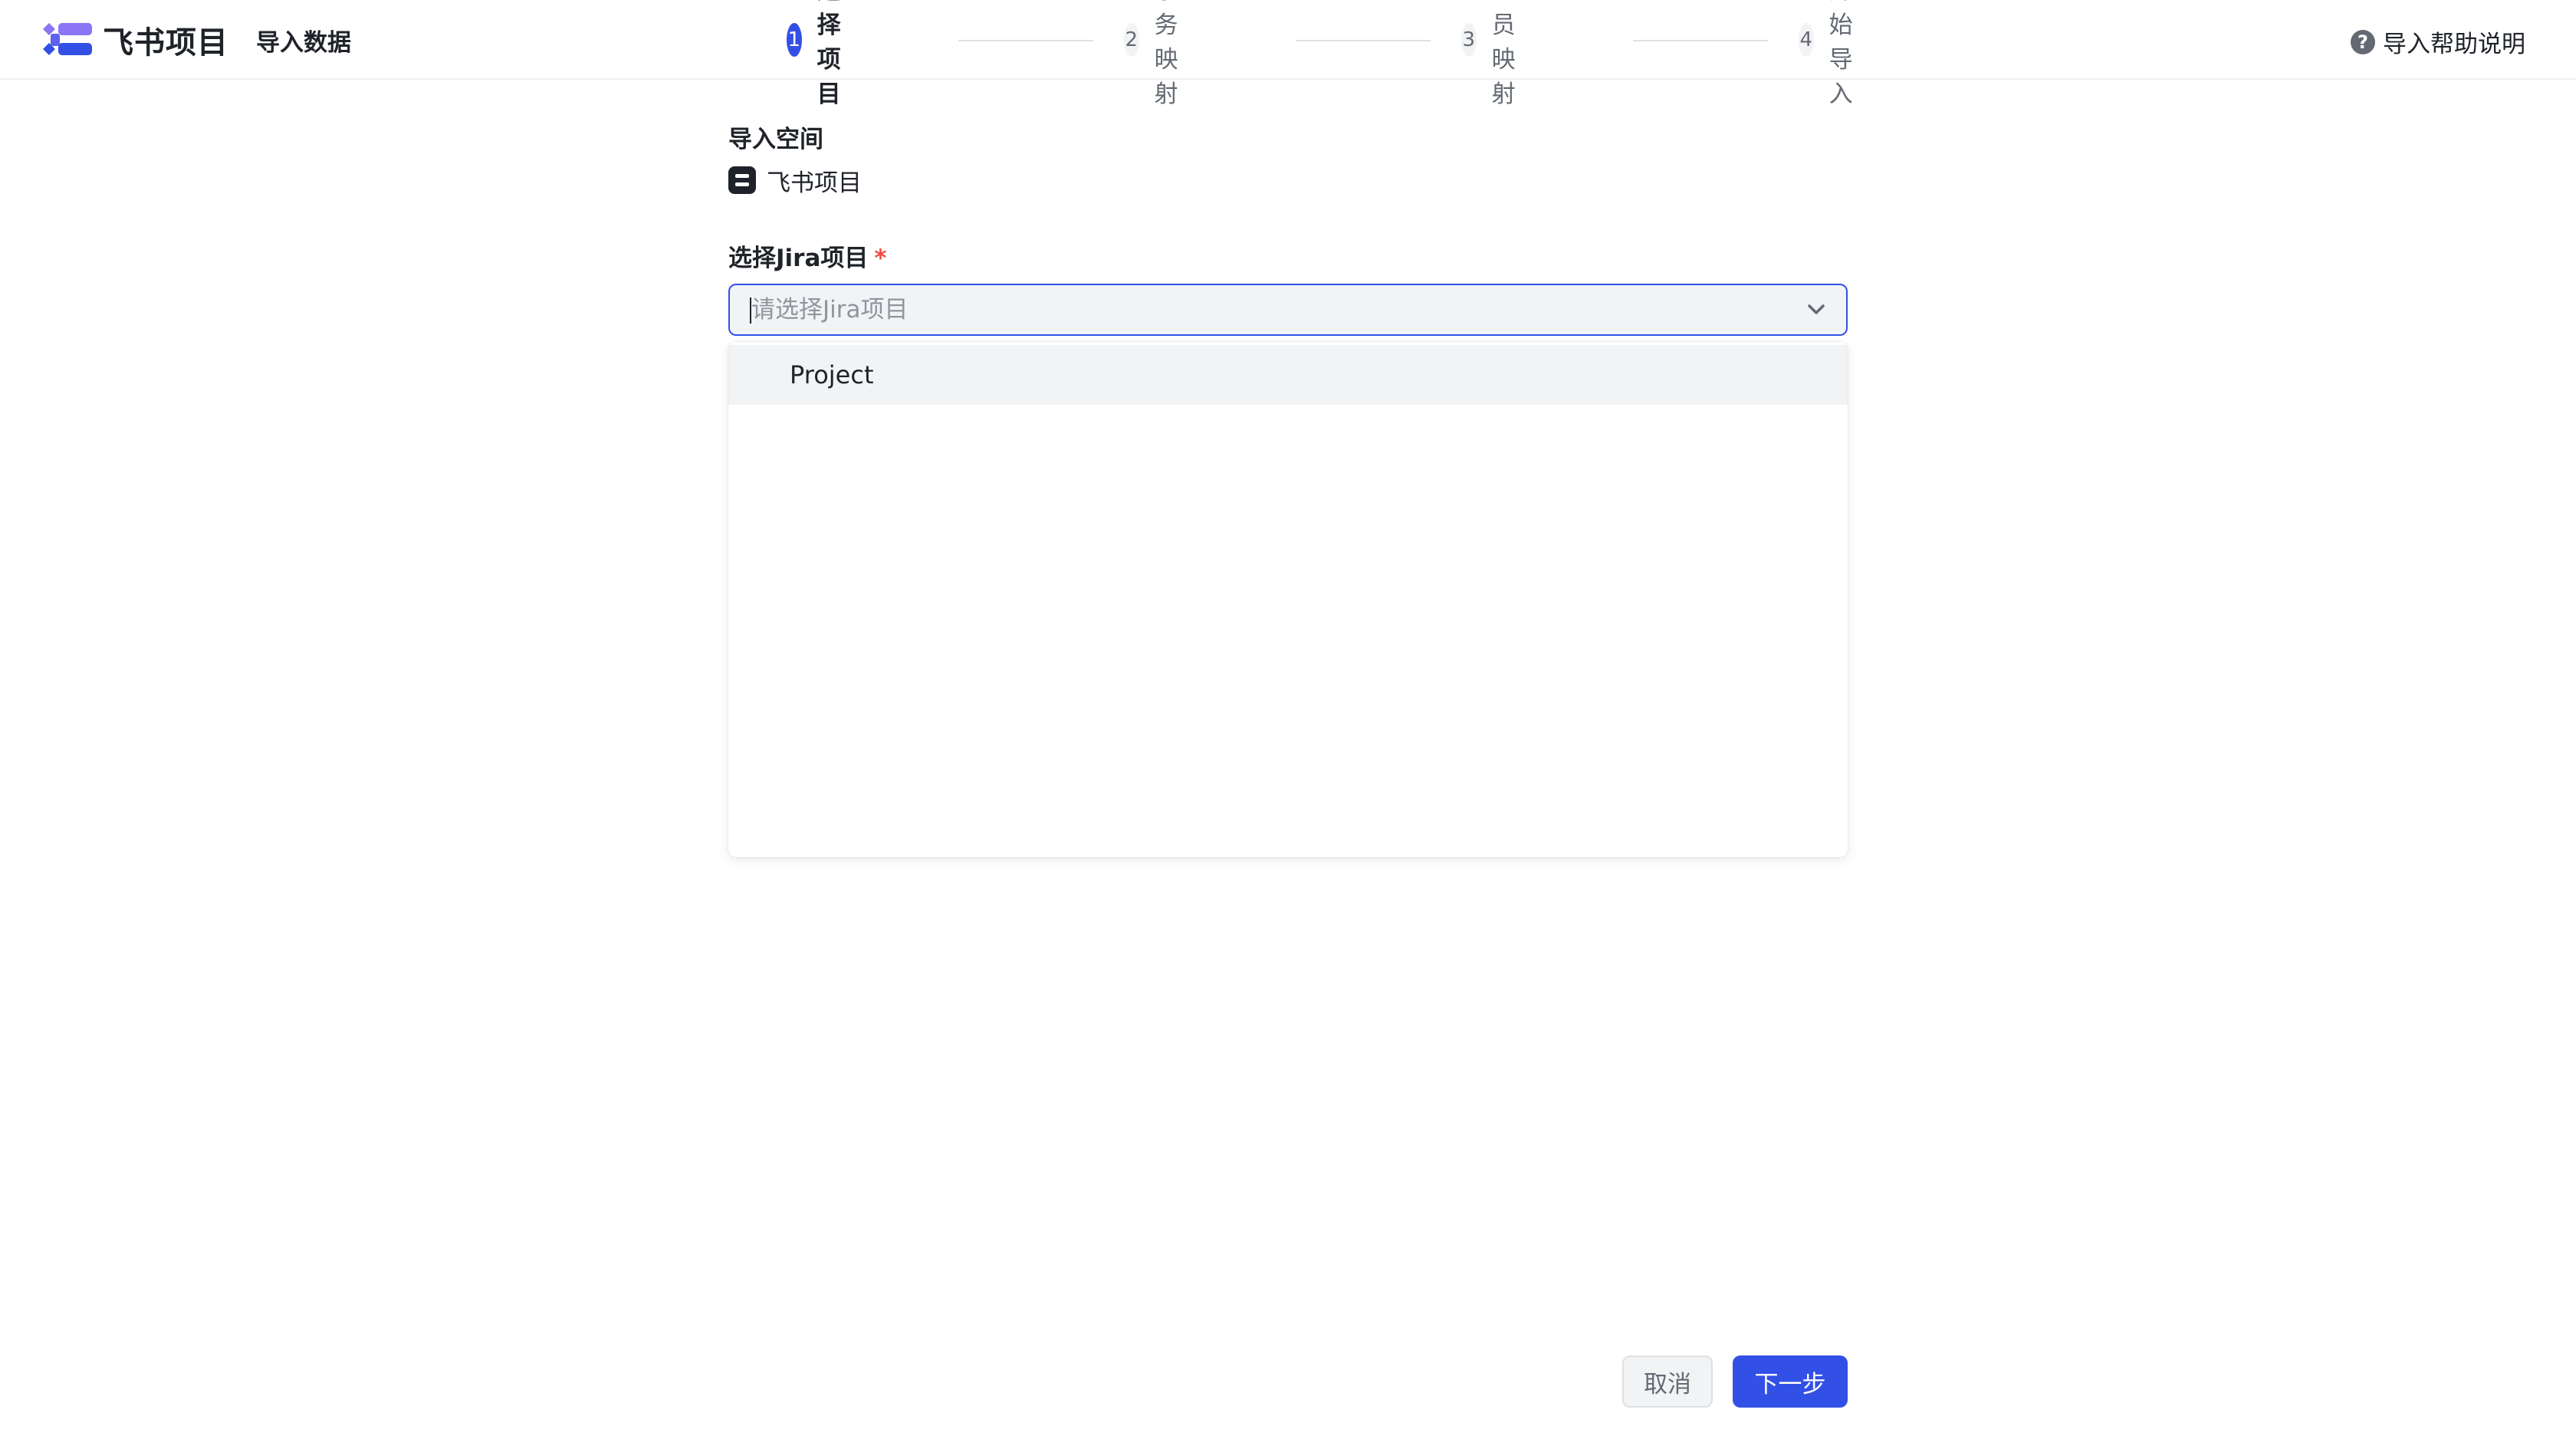 The height and width of the screenshot is (1449, 2576). What do you see at coordinates (1807, 40) in the screenshot?
I see `step-number: 4` at bounding box center [1807, 40].